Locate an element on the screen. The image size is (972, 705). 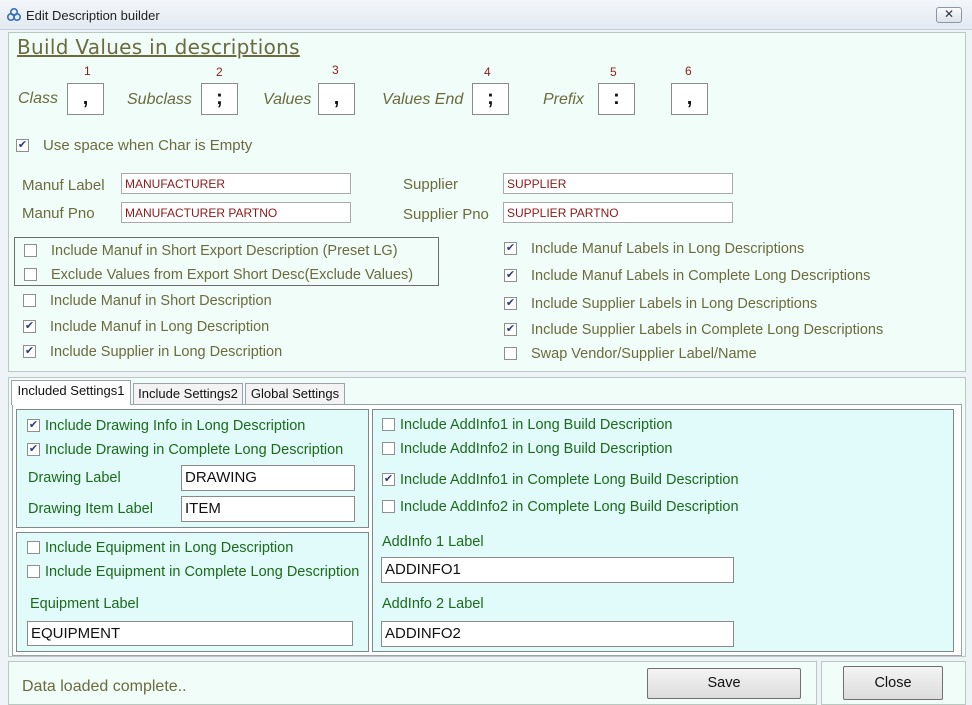
class-label: Class is located at coordinates (38, 98).